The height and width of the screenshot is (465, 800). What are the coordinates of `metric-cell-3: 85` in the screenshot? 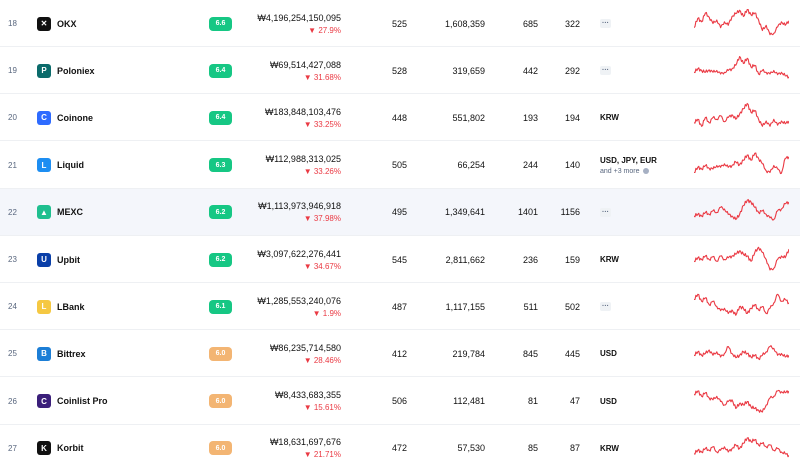 It's located at (532, 448).